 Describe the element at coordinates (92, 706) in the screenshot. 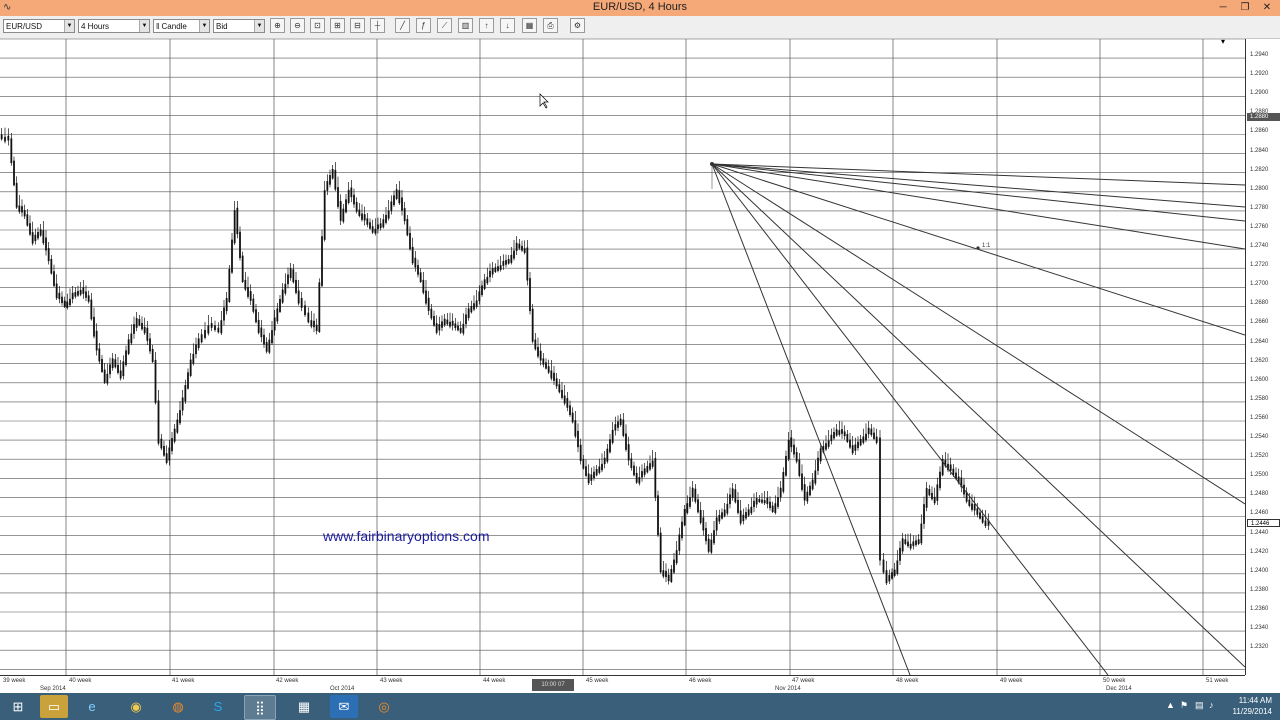

I see `internet-explorer-icon: e` at that location.